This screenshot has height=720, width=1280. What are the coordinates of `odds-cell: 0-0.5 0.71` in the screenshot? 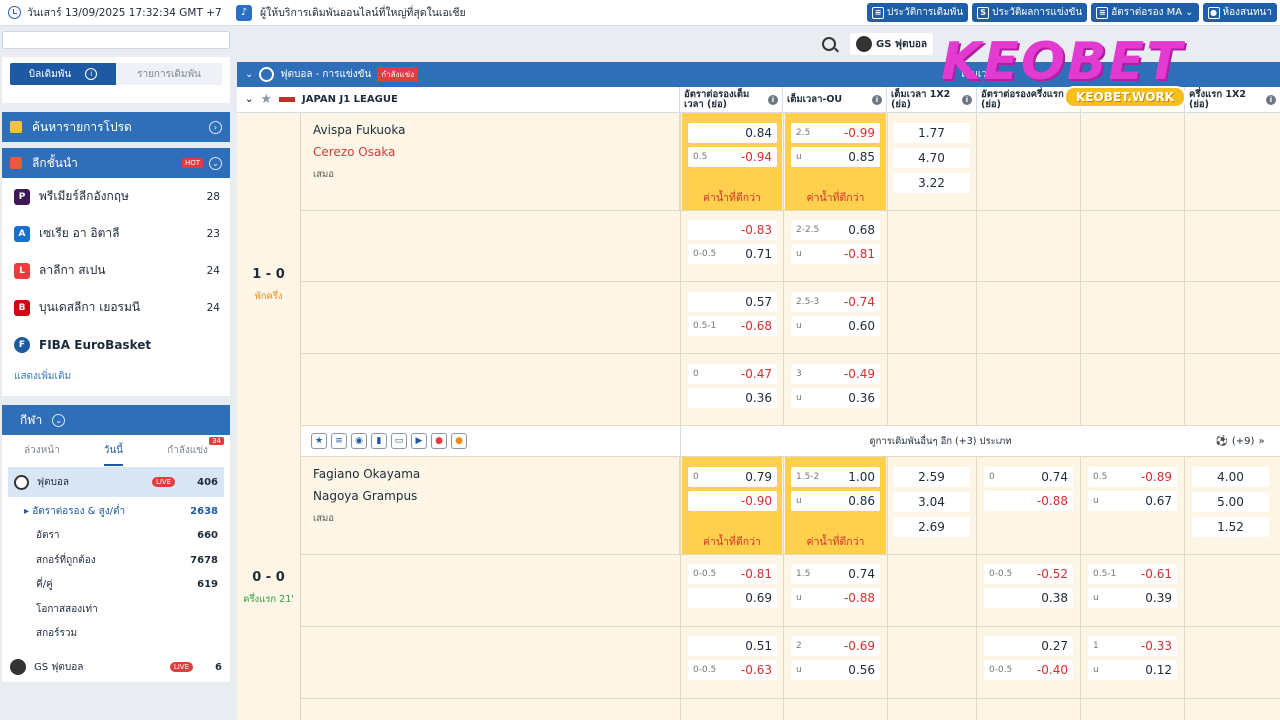 It's located at (732, 254).